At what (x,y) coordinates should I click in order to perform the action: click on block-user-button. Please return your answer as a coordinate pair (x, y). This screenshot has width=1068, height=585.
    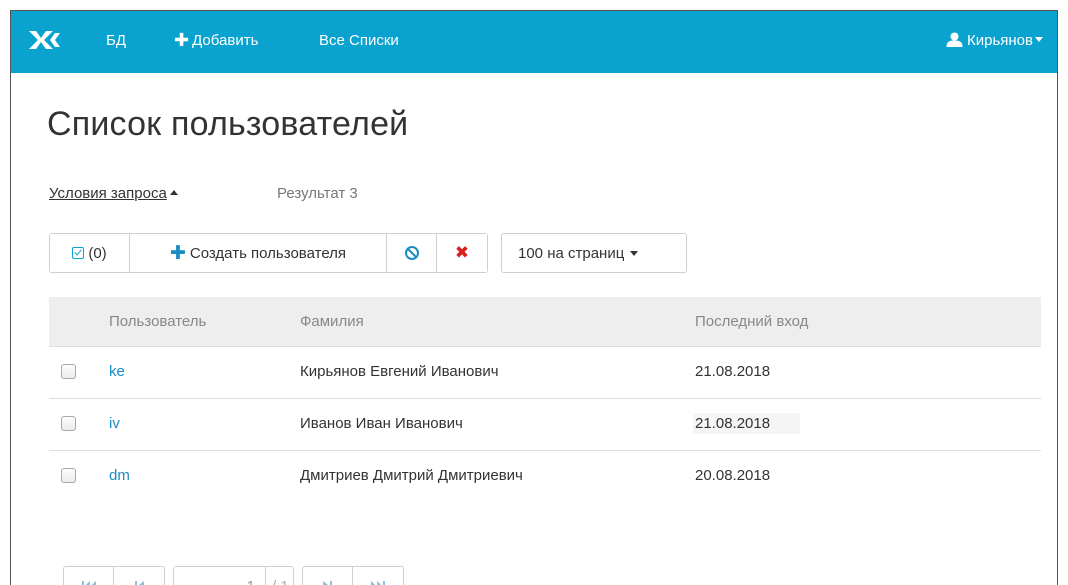
    Looking at the image, I should click on (412, 253).